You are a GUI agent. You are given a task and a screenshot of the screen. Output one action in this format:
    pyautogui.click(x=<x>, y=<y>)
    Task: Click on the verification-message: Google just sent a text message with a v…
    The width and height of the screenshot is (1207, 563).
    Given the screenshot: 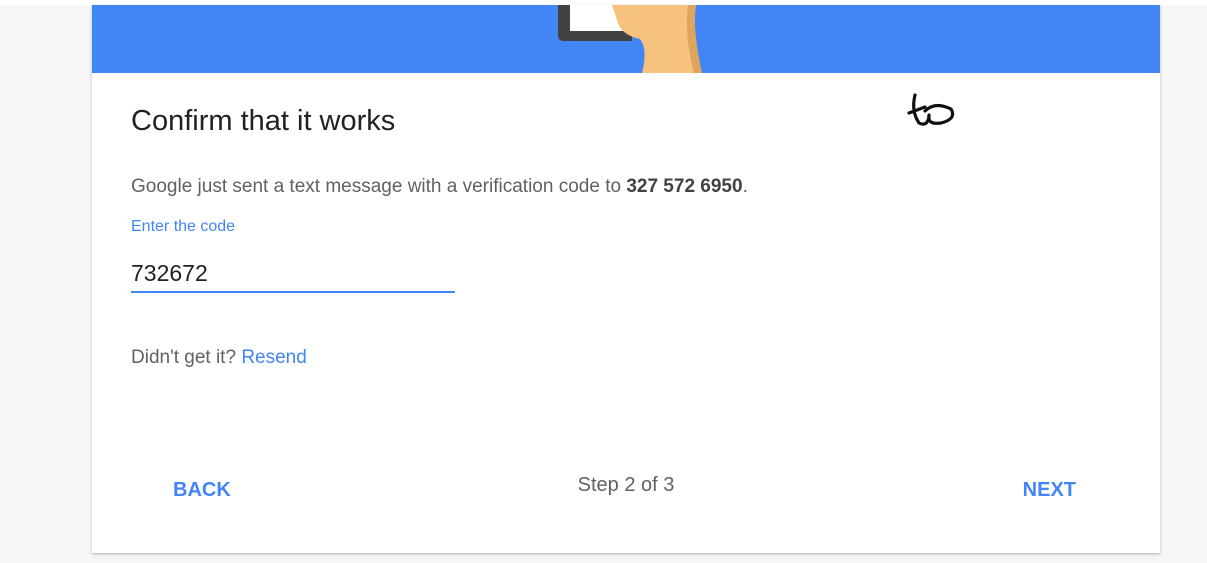 What is the action you would take?
    pyautogui.click(x=439, y=187)
    